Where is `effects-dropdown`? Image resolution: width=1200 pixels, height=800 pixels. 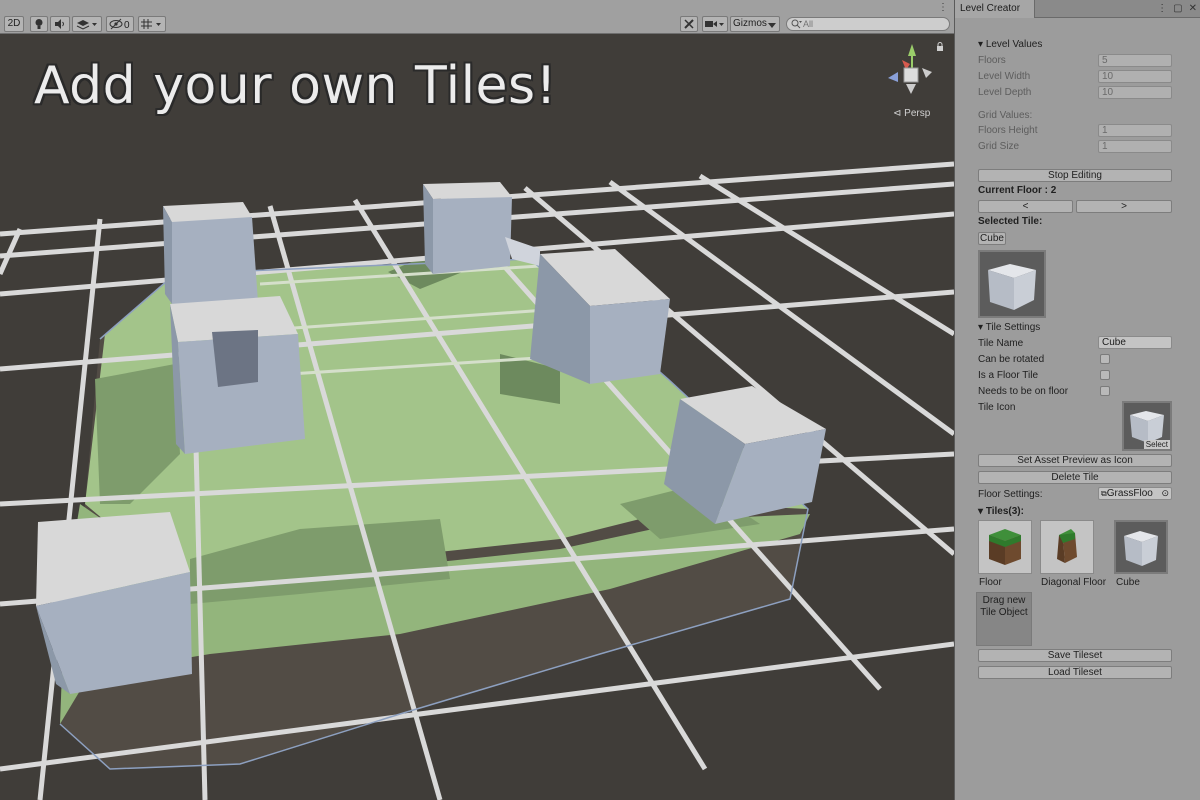 effects-dropdown is located at coordinates (87, 24).